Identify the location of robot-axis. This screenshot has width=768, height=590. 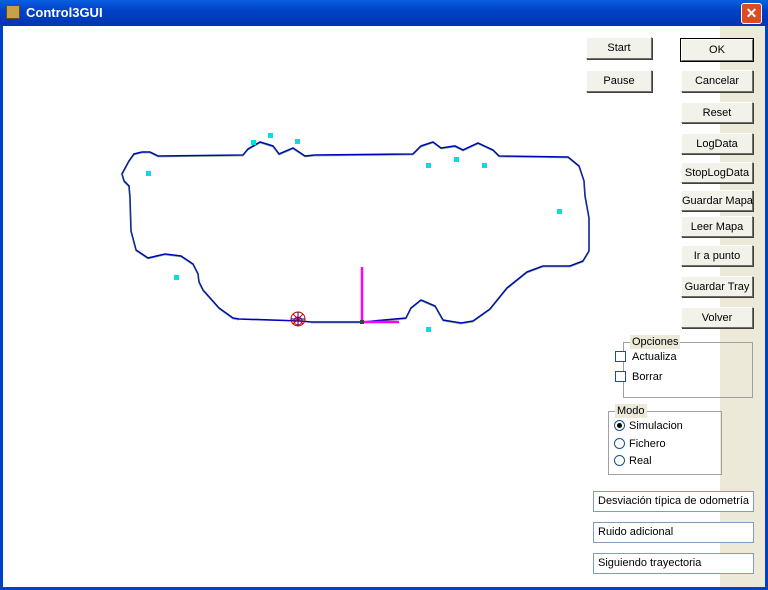
(379, 295).